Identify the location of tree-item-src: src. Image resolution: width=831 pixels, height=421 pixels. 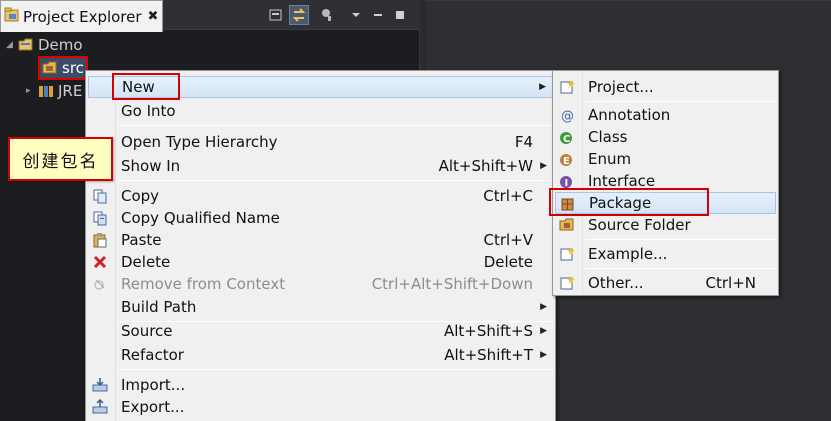
(63, 68).